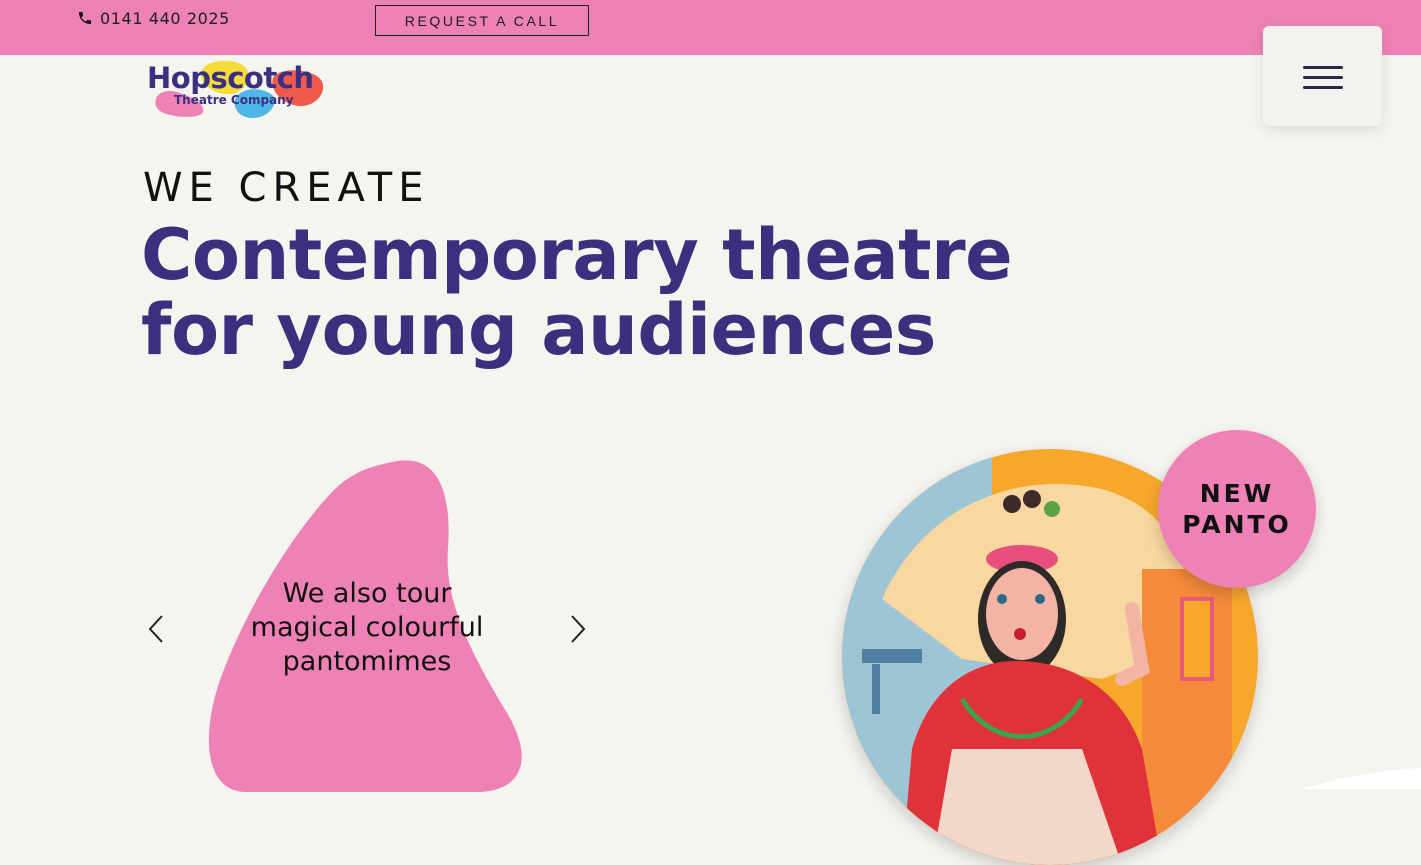  I want to click on headline-line-2: for young audiences, so click(538, 330).